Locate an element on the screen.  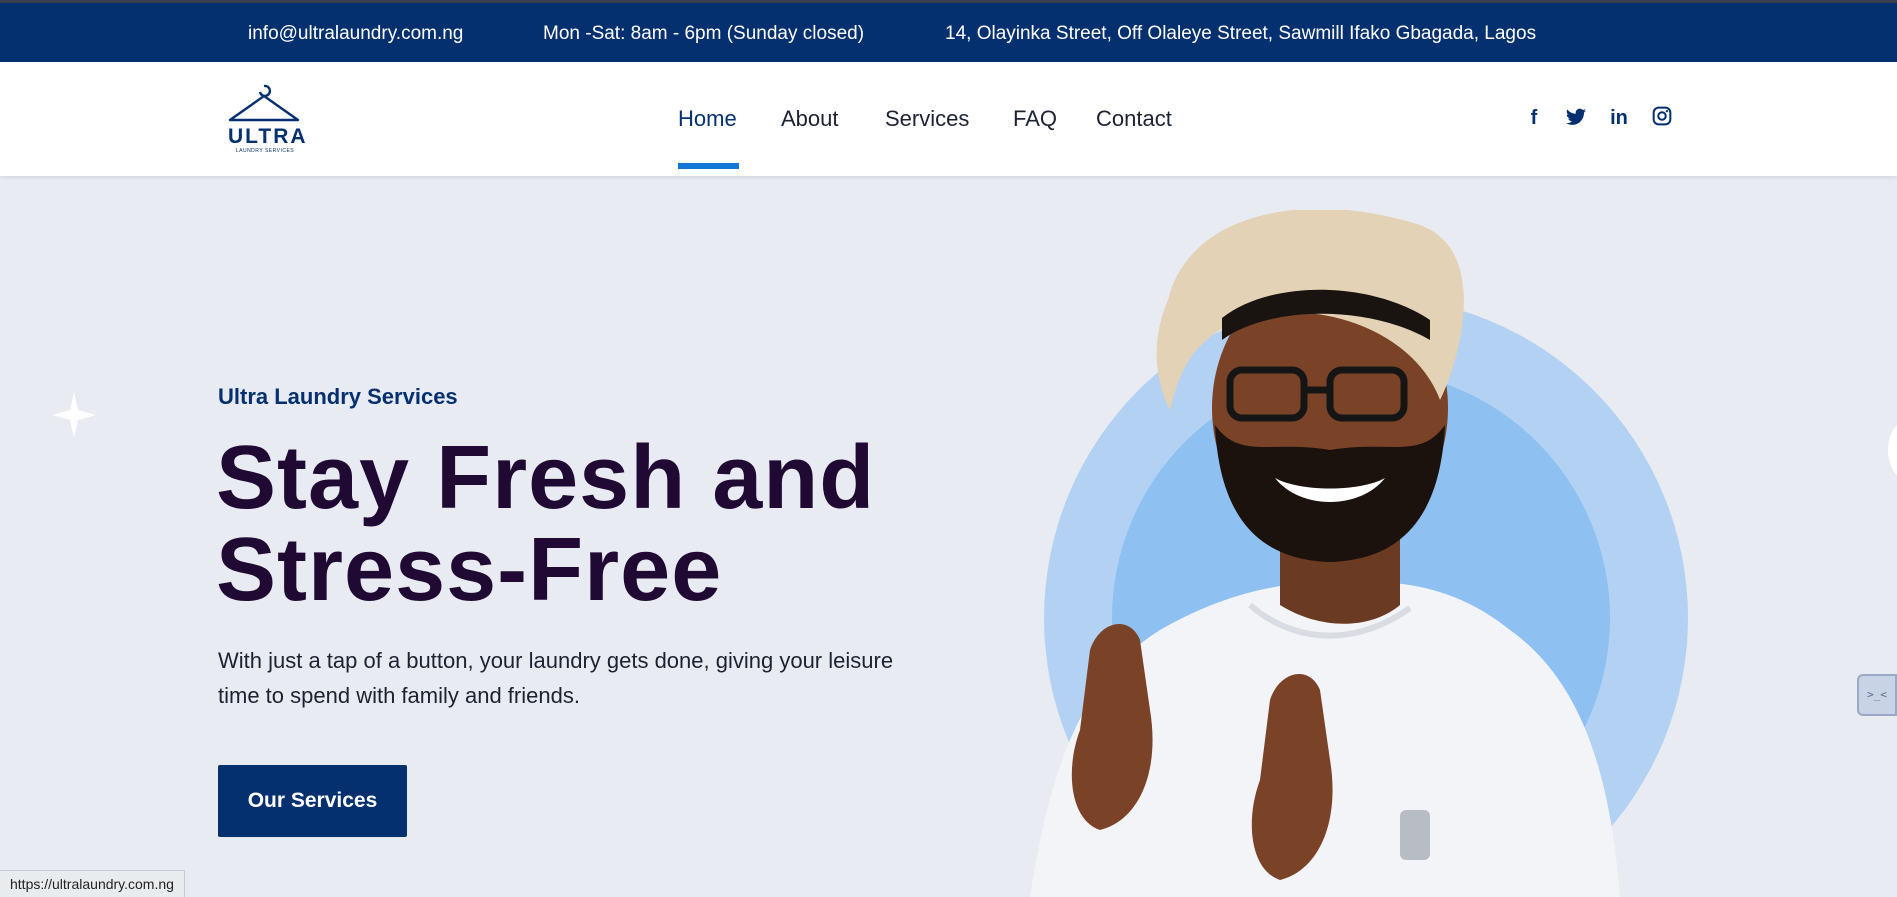
contact-email: info@ultralaundry.com.ng is located at coordinates (355, 34).